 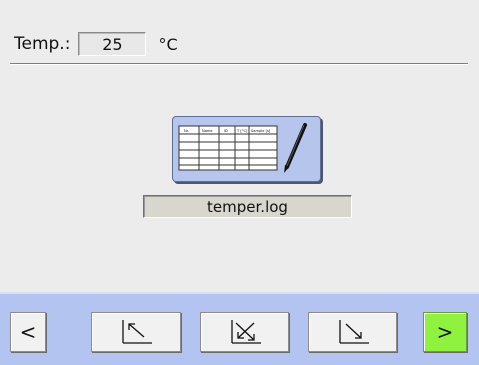 I want to click on log-filename-field: temper.log, so click(x=247, y=206).